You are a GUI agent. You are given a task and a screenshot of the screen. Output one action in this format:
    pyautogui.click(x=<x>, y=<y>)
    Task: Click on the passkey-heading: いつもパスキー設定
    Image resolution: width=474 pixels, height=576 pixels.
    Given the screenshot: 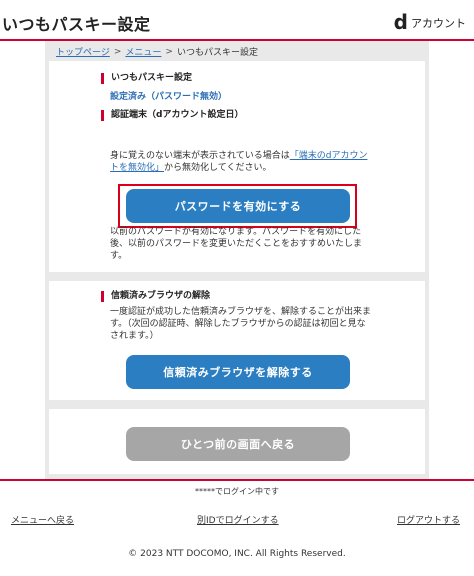 What is the action you would take?
    pyautogui.click(x=146, y=78)
    